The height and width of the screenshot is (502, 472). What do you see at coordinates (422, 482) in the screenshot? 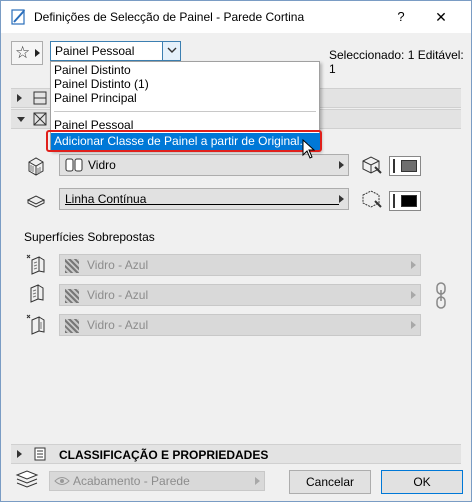
I see `ok-button: OK` at bounding box center [422, 482].